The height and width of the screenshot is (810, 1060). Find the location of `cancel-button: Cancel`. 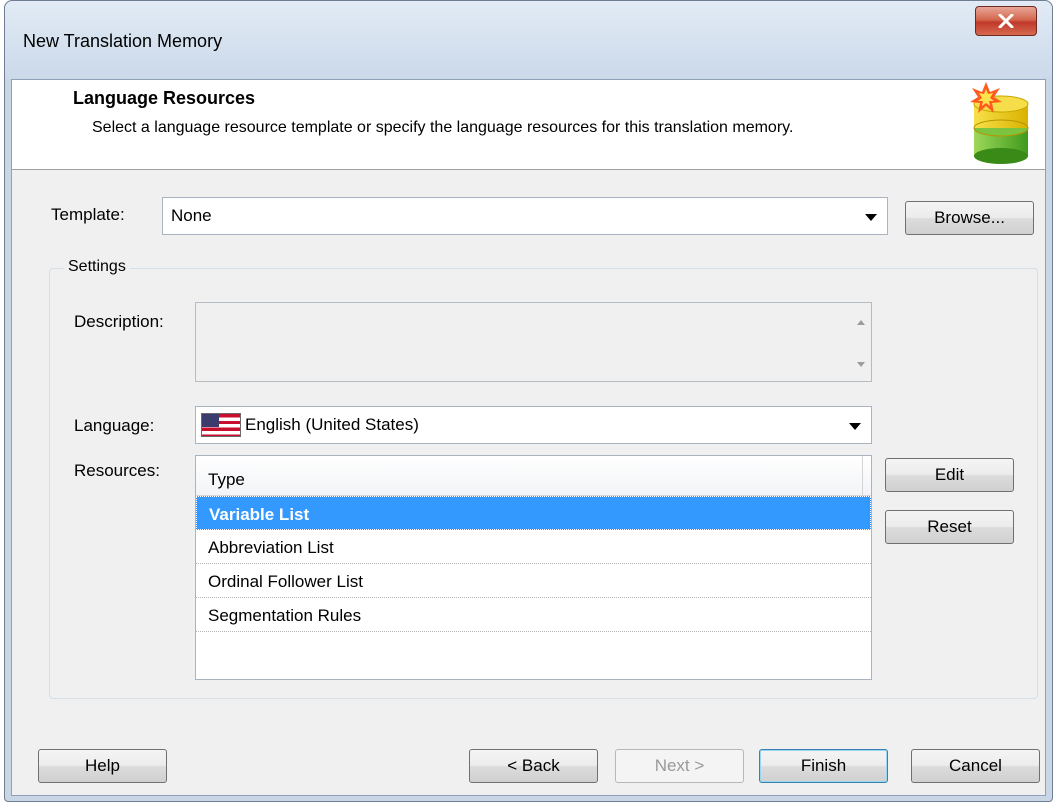

cancel-button: Cancel is located at coordinates (975, 766).